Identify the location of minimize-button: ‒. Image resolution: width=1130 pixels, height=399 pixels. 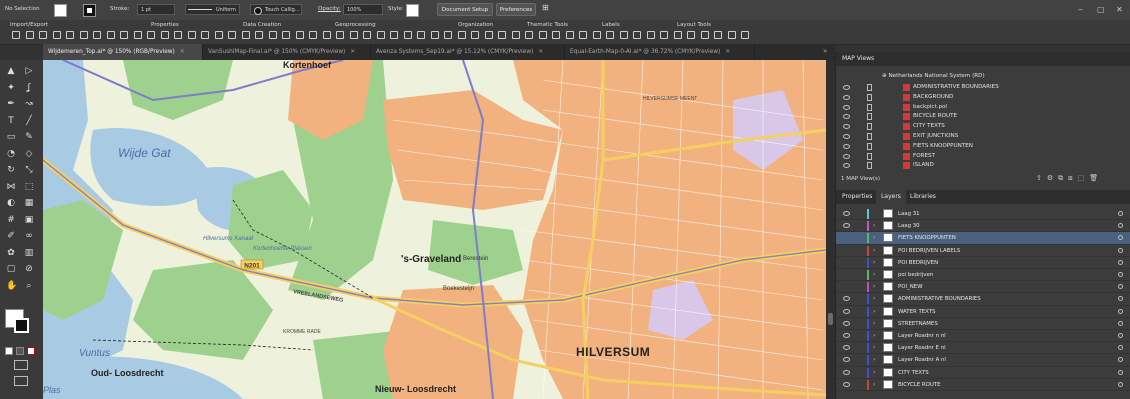
(1080, 9).